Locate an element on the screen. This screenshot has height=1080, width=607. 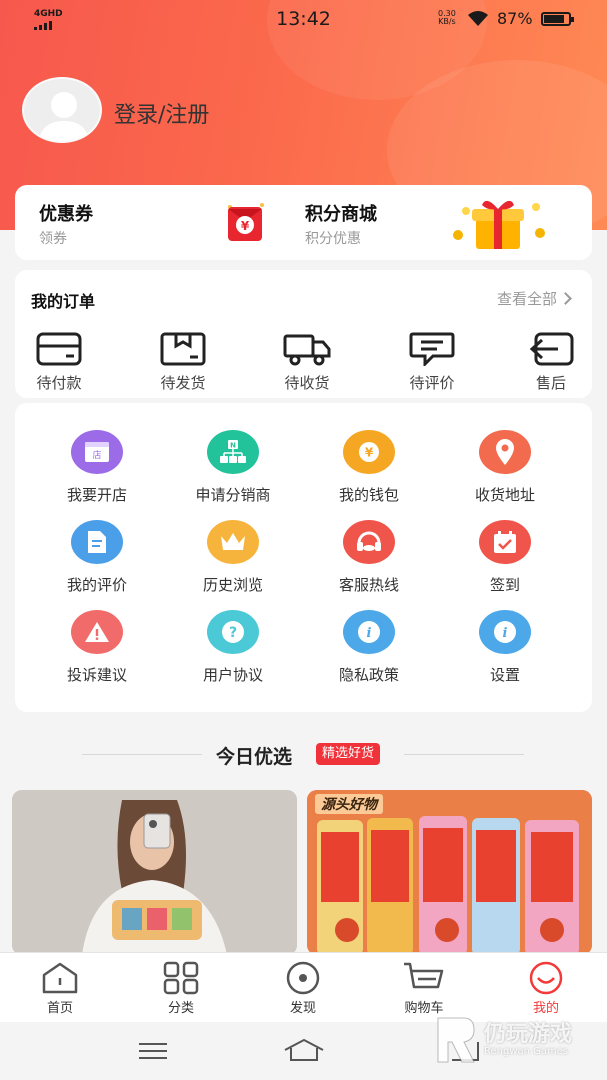
calendar-icon is located at coordinates (505, 542).